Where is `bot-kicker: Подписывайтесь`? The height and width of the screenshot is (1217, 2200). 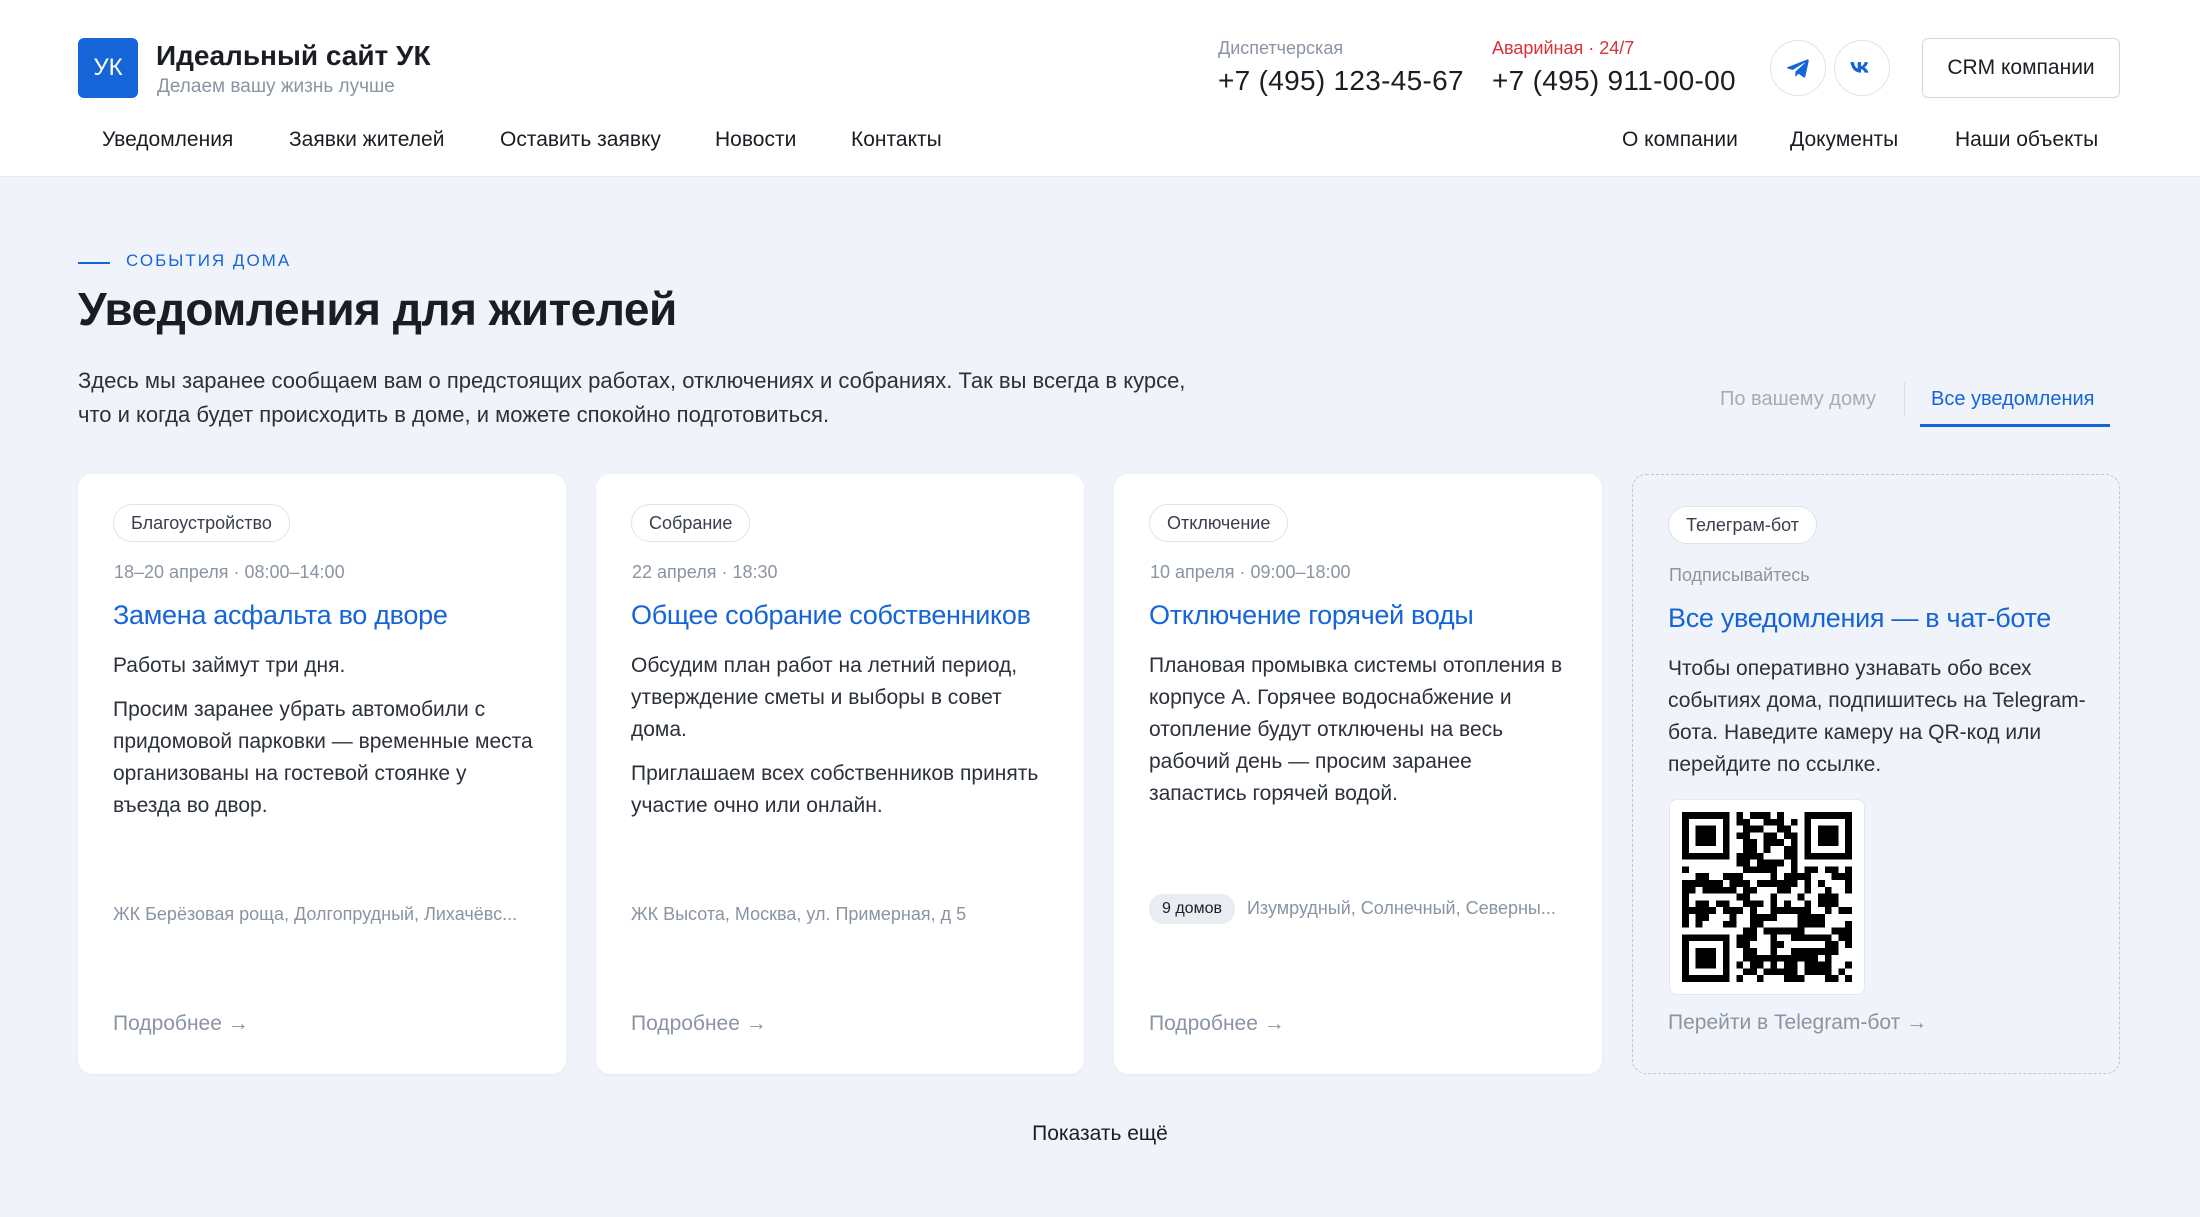 bot-kicker: Подписывайтесь is located at coordinates (1739, 575).